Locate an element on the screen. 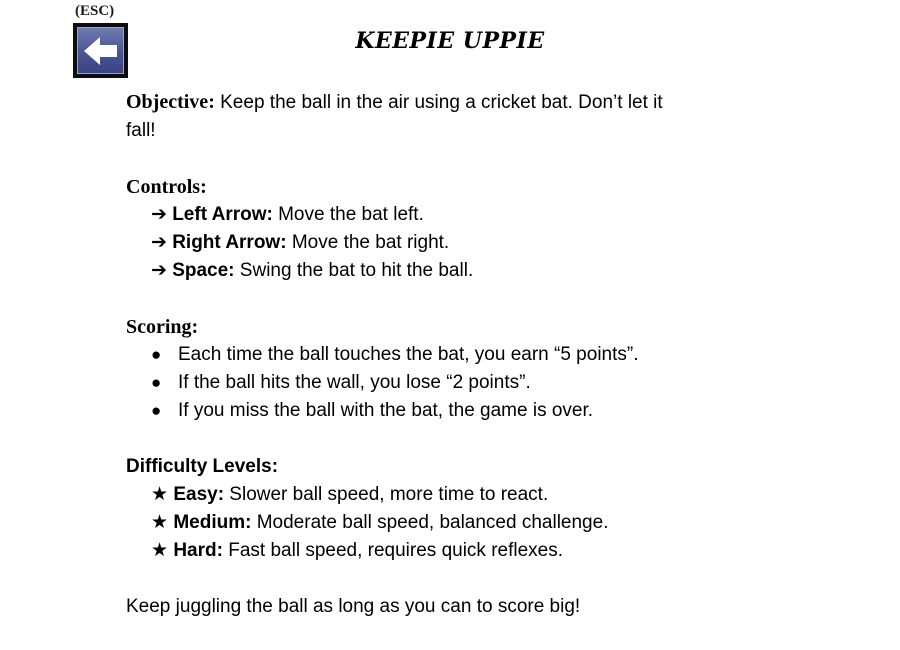  difficulty-desc: Slower ball speed, more time to react. is located at coordinates (386, 494).